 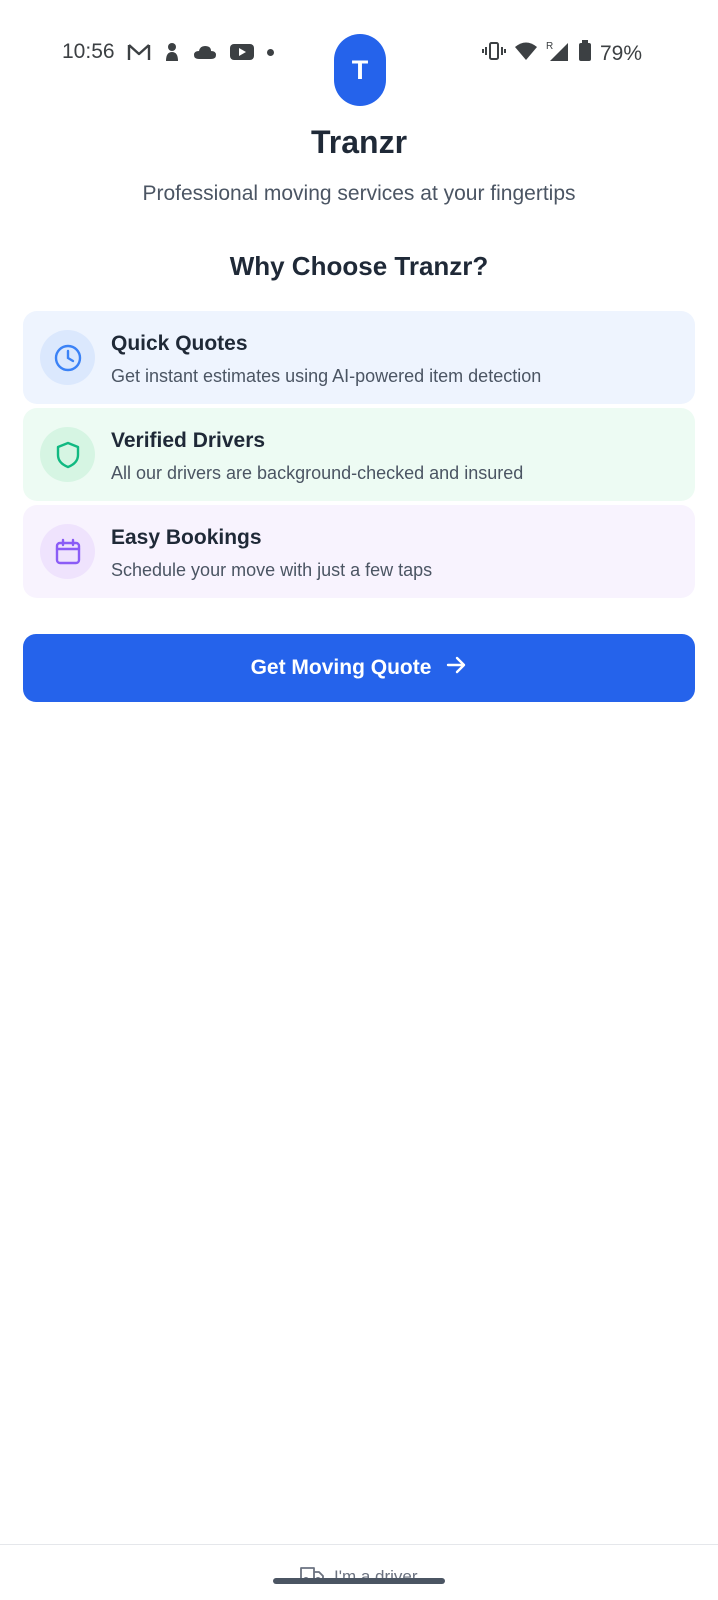 What do you see at coordinates (456, 668) in the screenshot?
I see `arrow-right-icon` at bounding box center [456, 668].